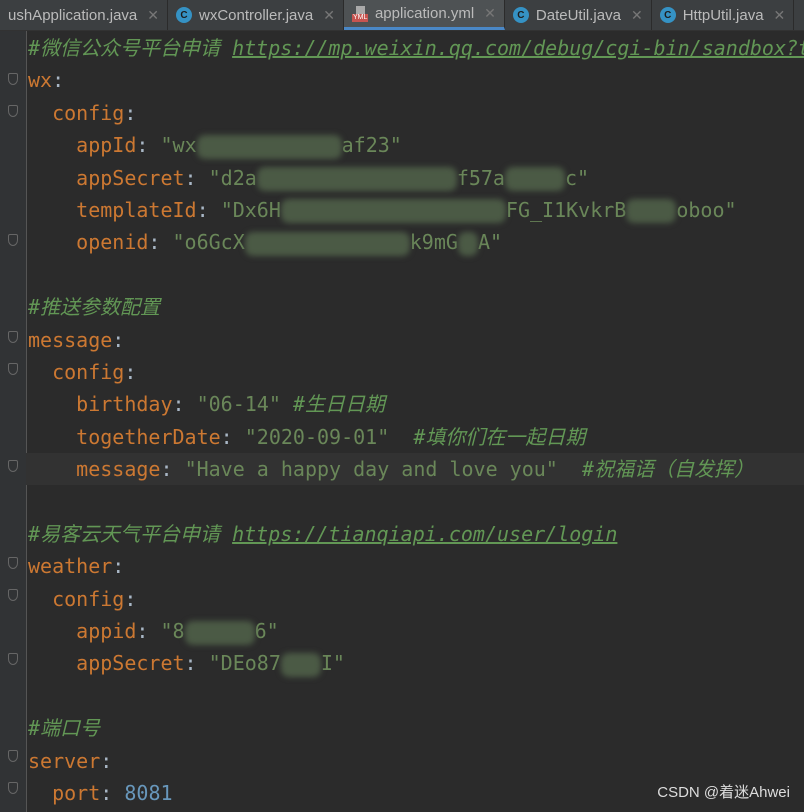 This screenshot has height=812, width=804. What do you see at coordinates (416, 307) in the screenshot?
I see `code-line: #推送参数配置` at bounding box center [416, 307].